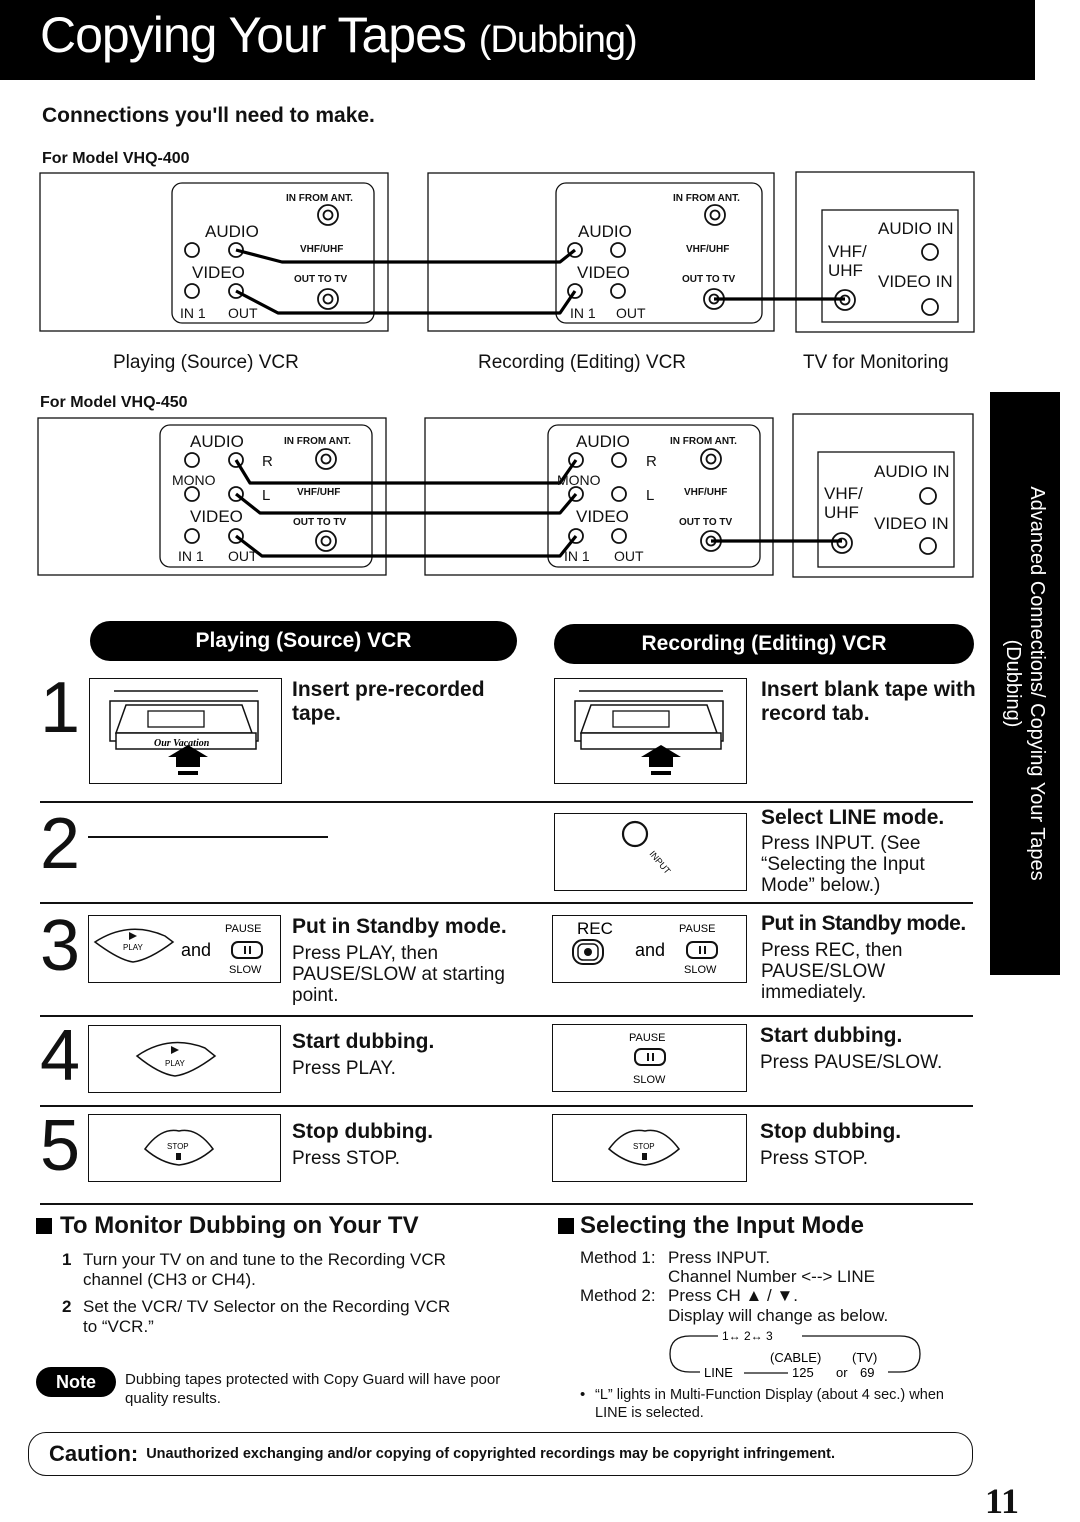 The width and height of the screenshot is (1080, 1522). Describe the element at coordinates (363, 1131) in the screenshot. I see `step5-source-title: Stop dubbing.` at that location.